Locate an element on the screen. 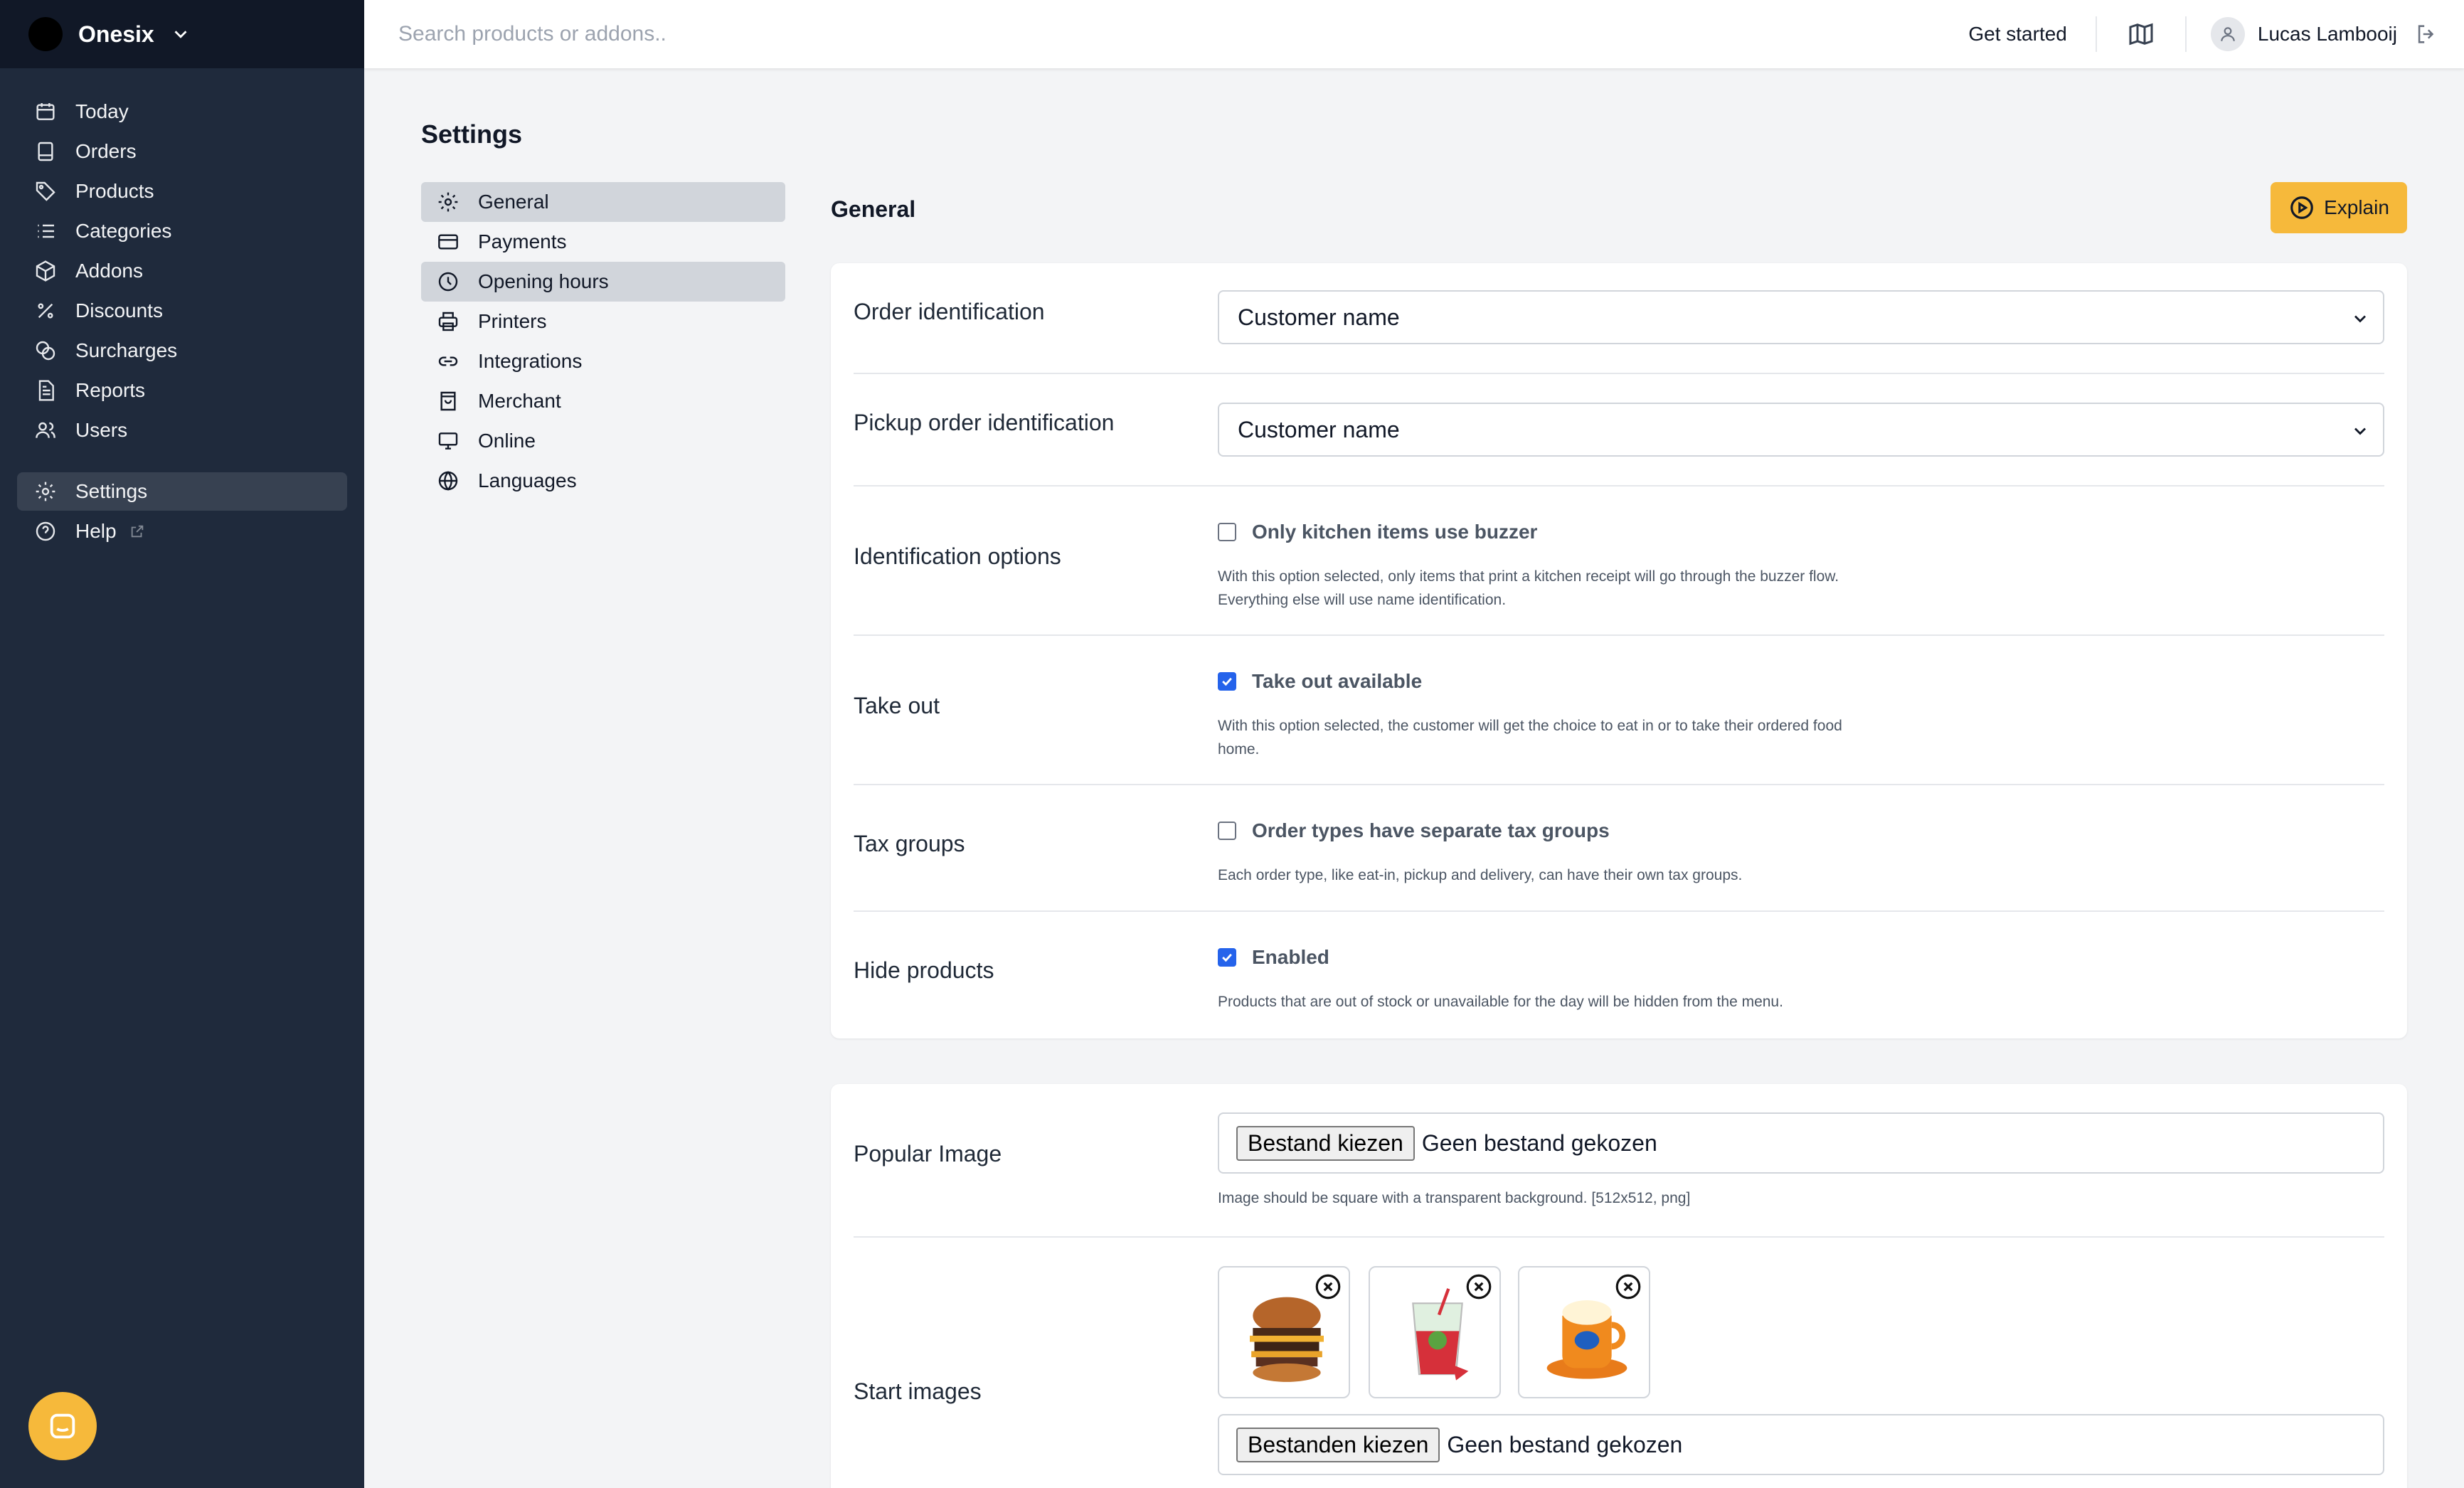  avatar is located at coordinates (2227, 34).